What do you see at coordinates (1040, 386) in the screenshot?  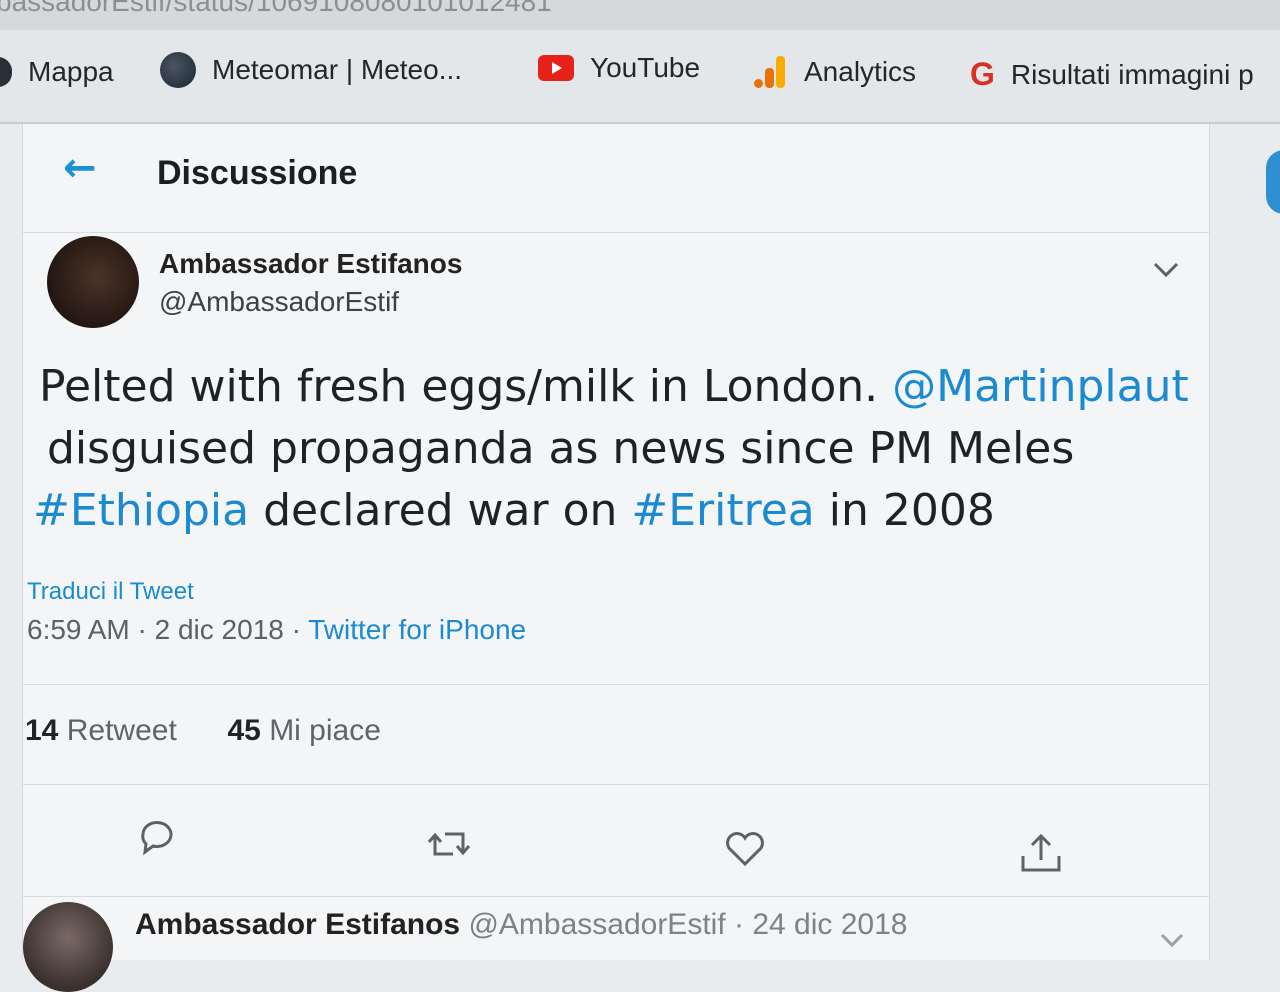 I see `mention-link: @Martinplaut` at bounding box center [1040, 386].